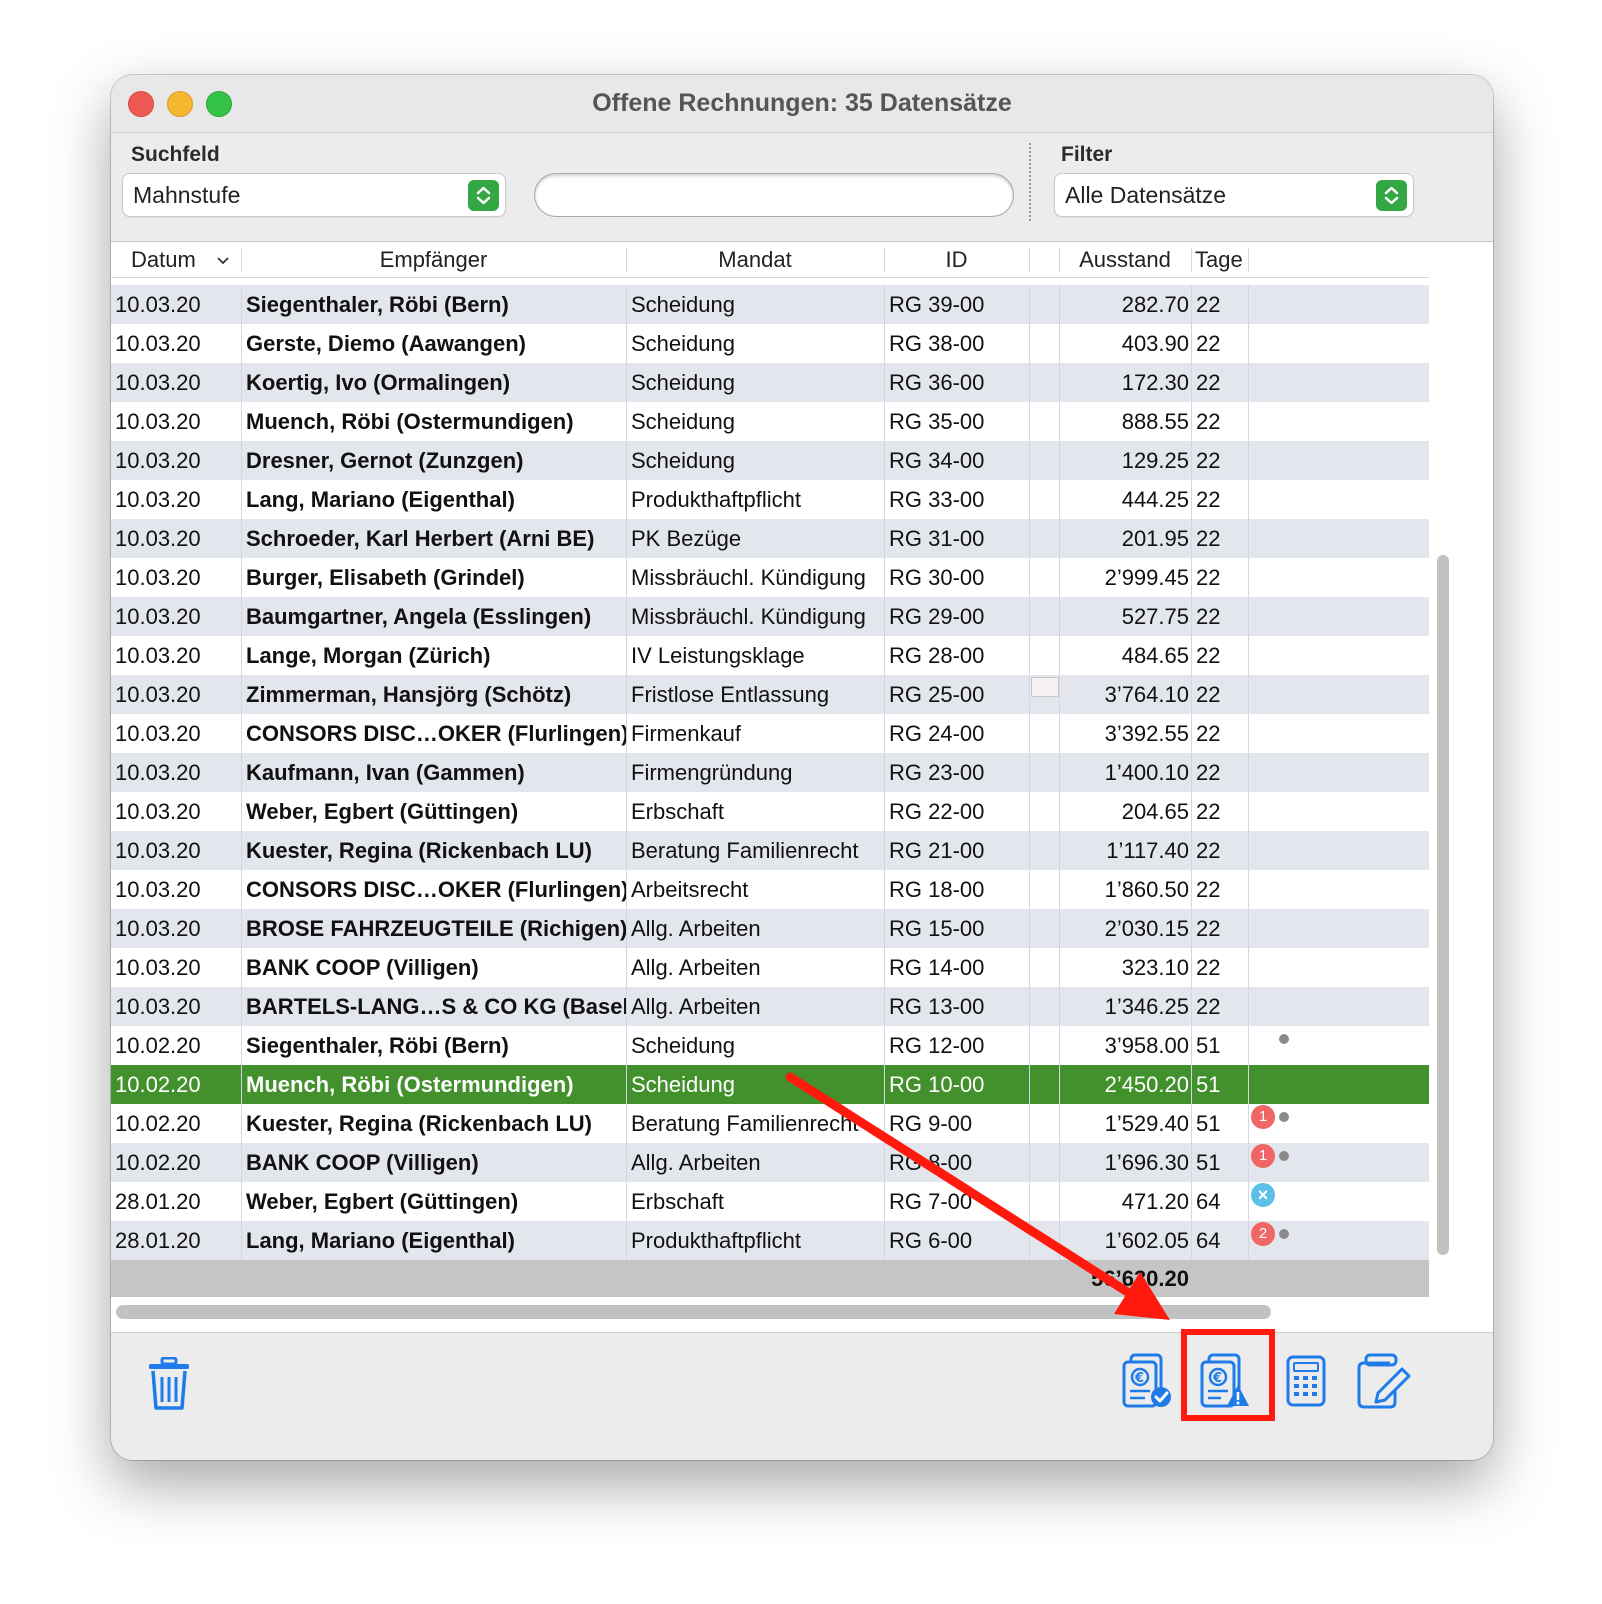  What do you see at coordinates (433, 260) in the screenshot?
I see `column-header-empfaenger: Empfänger` at bounding box center [433, 260].